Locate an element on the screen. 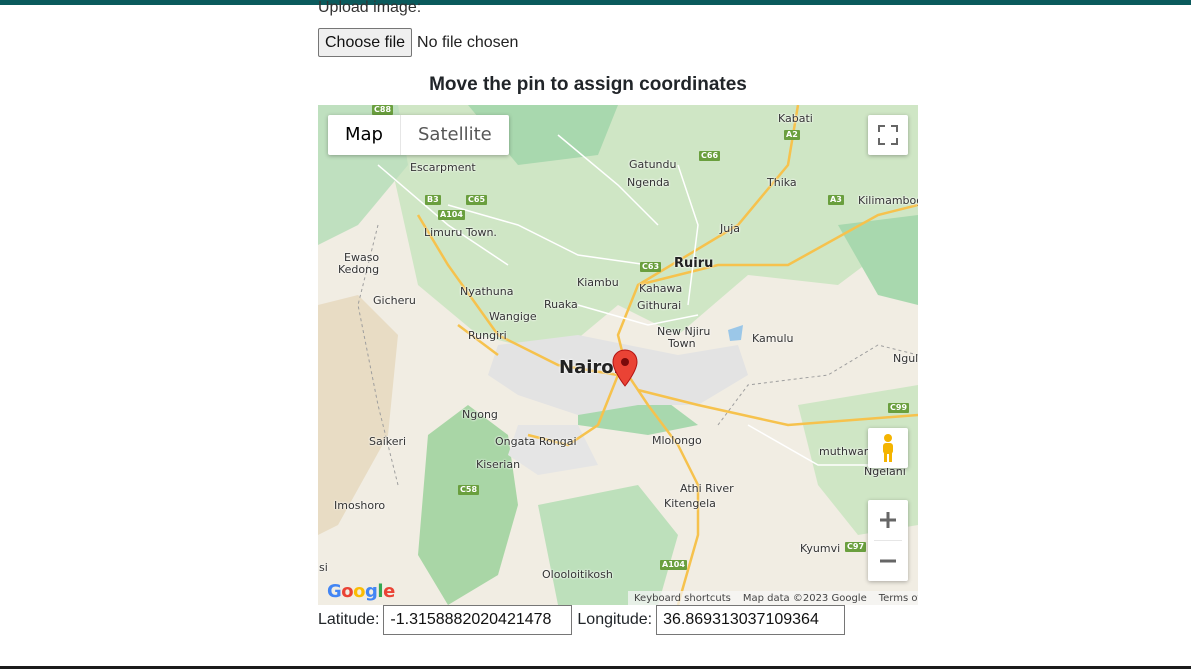  place-label: Saikeri is located at coordinates (388, 441).